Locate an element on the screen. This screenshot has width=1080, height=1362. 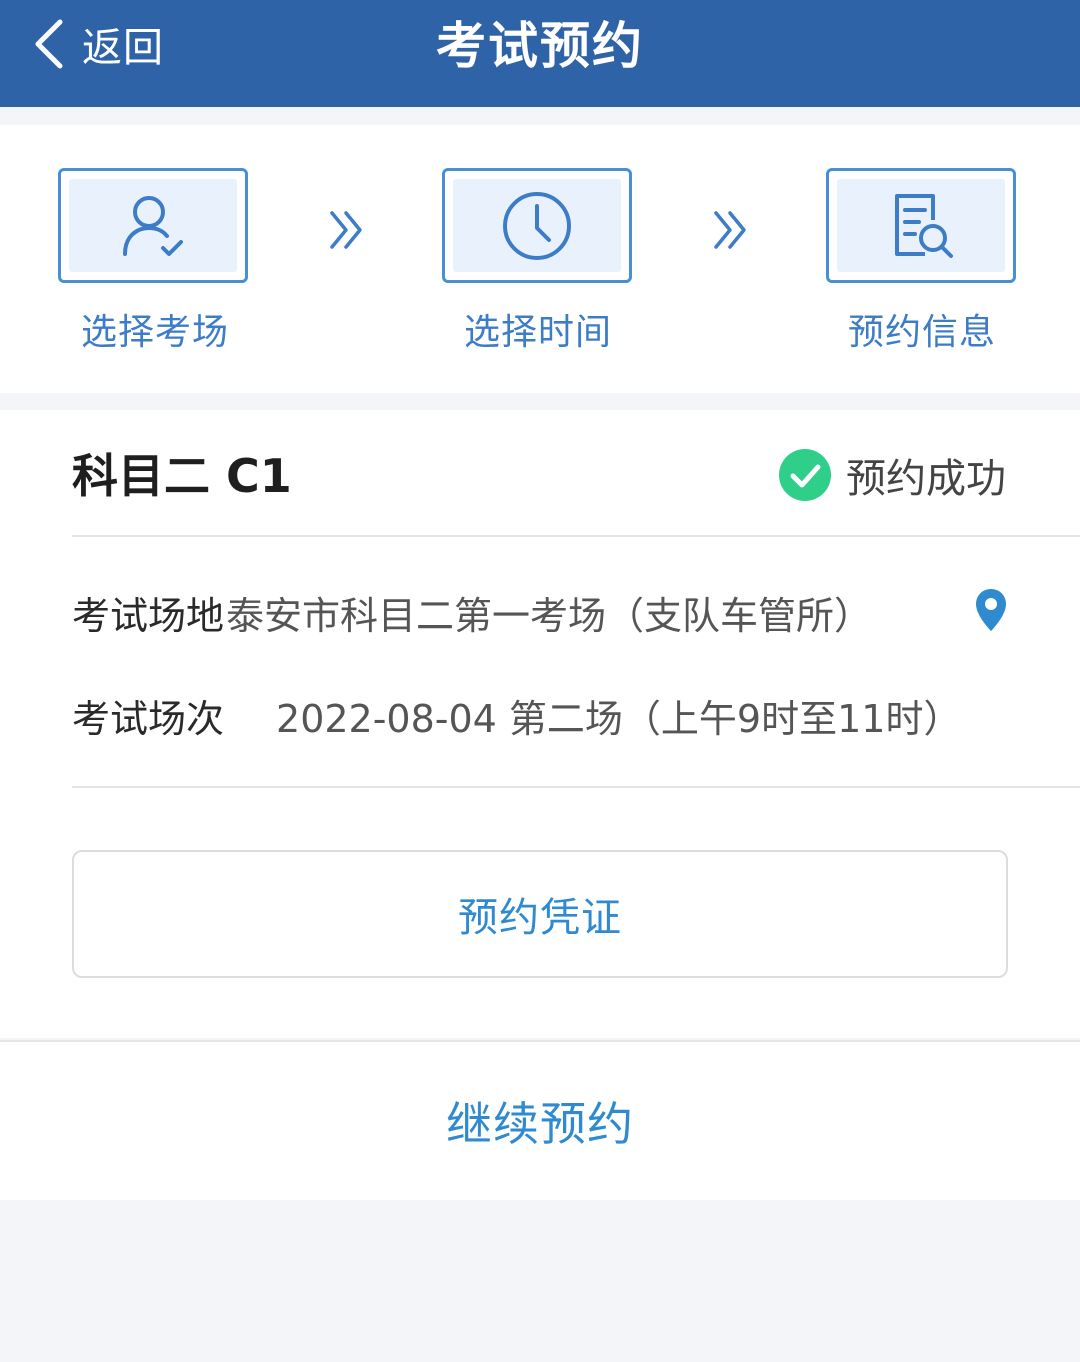
step-booking-info is located at coordinates (921, 225).